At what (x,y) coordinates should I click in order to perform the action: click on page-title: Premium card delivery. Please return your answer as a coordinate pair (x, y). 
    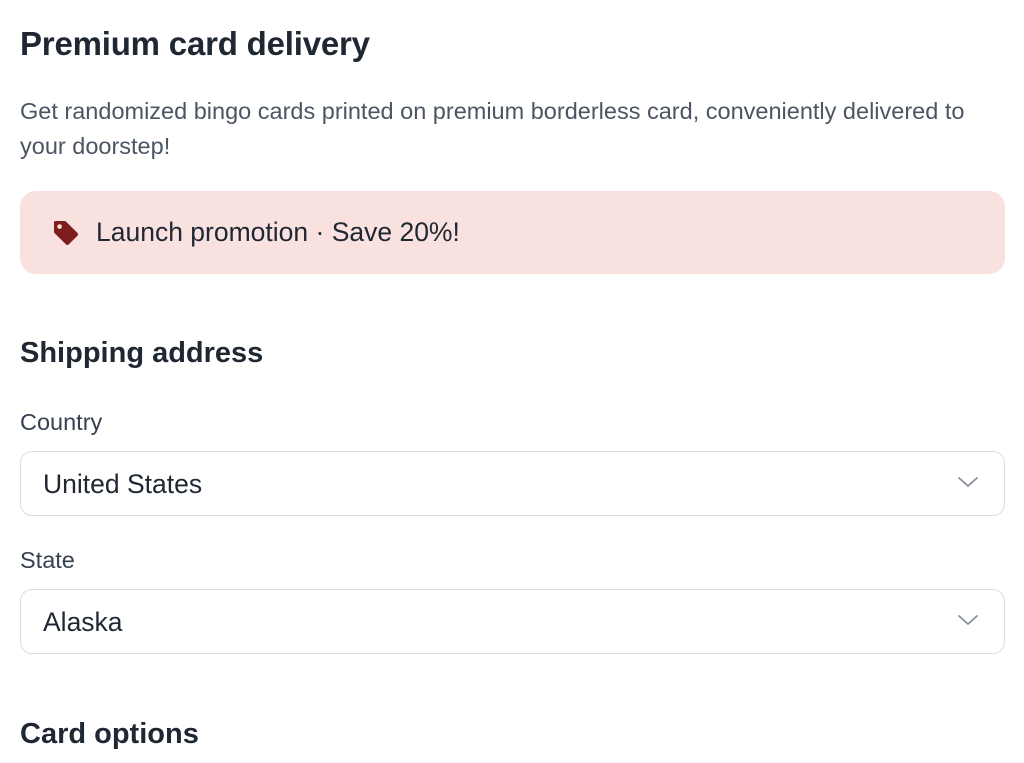
    Looking at the image, I should click on (195, 43).